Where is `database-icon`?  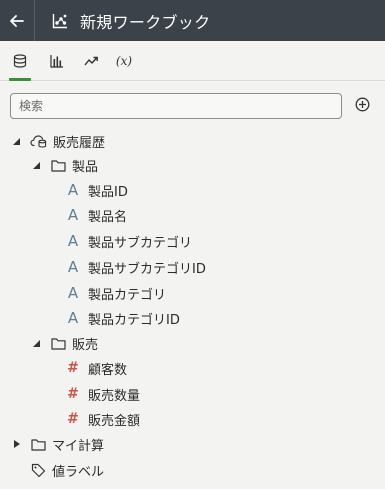 database-icon is located at coordinates (20, 60).